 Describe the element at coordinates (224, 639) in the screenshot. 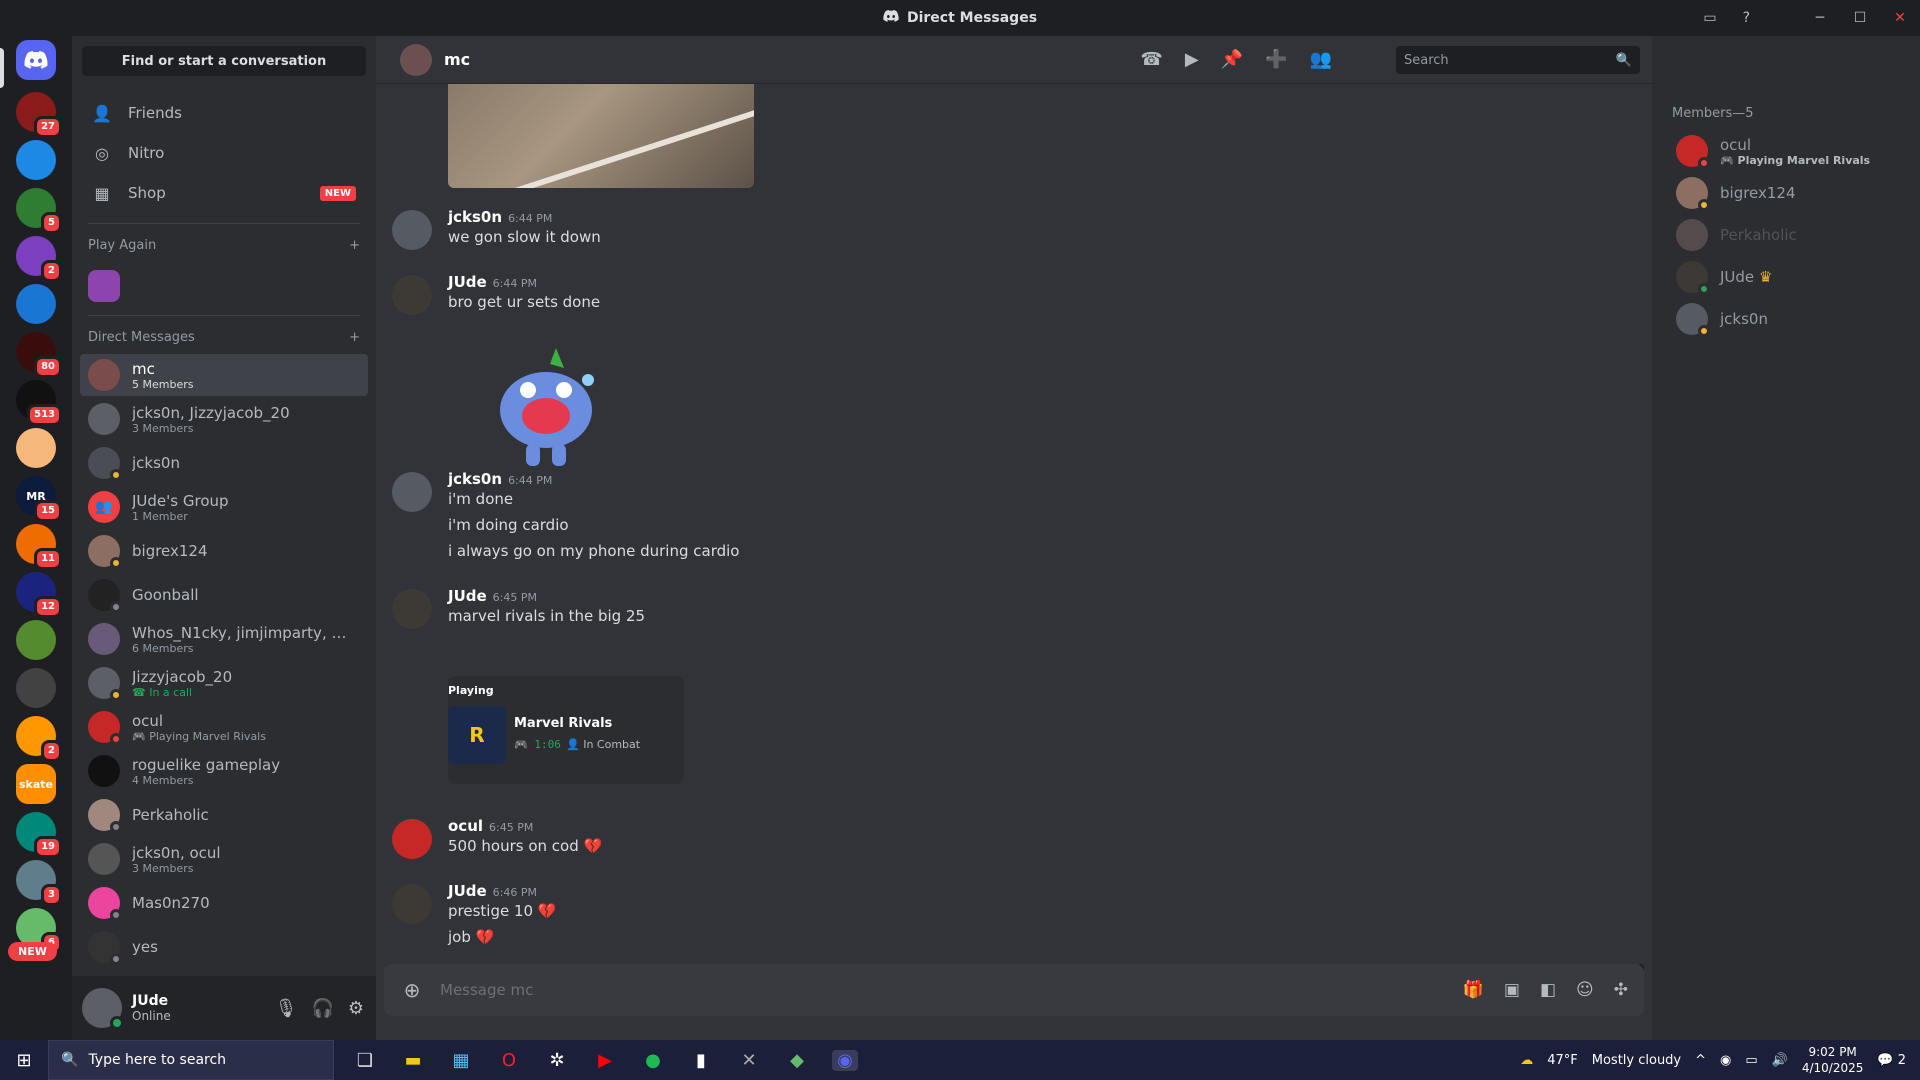

I see `dm-item: Whos_N1cky, jimjimparty, Luc... 6 Members` at that location.